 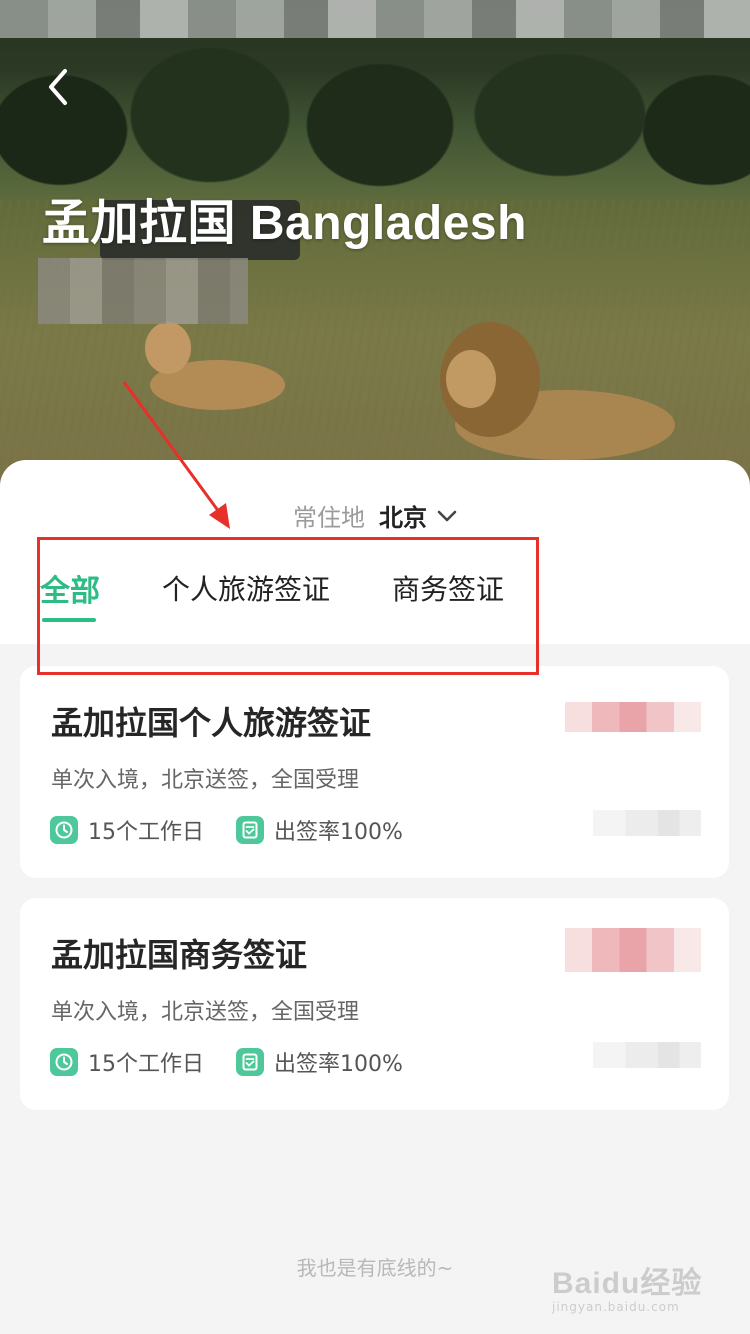 I want to click on back-button, so click(x=58, y=87).